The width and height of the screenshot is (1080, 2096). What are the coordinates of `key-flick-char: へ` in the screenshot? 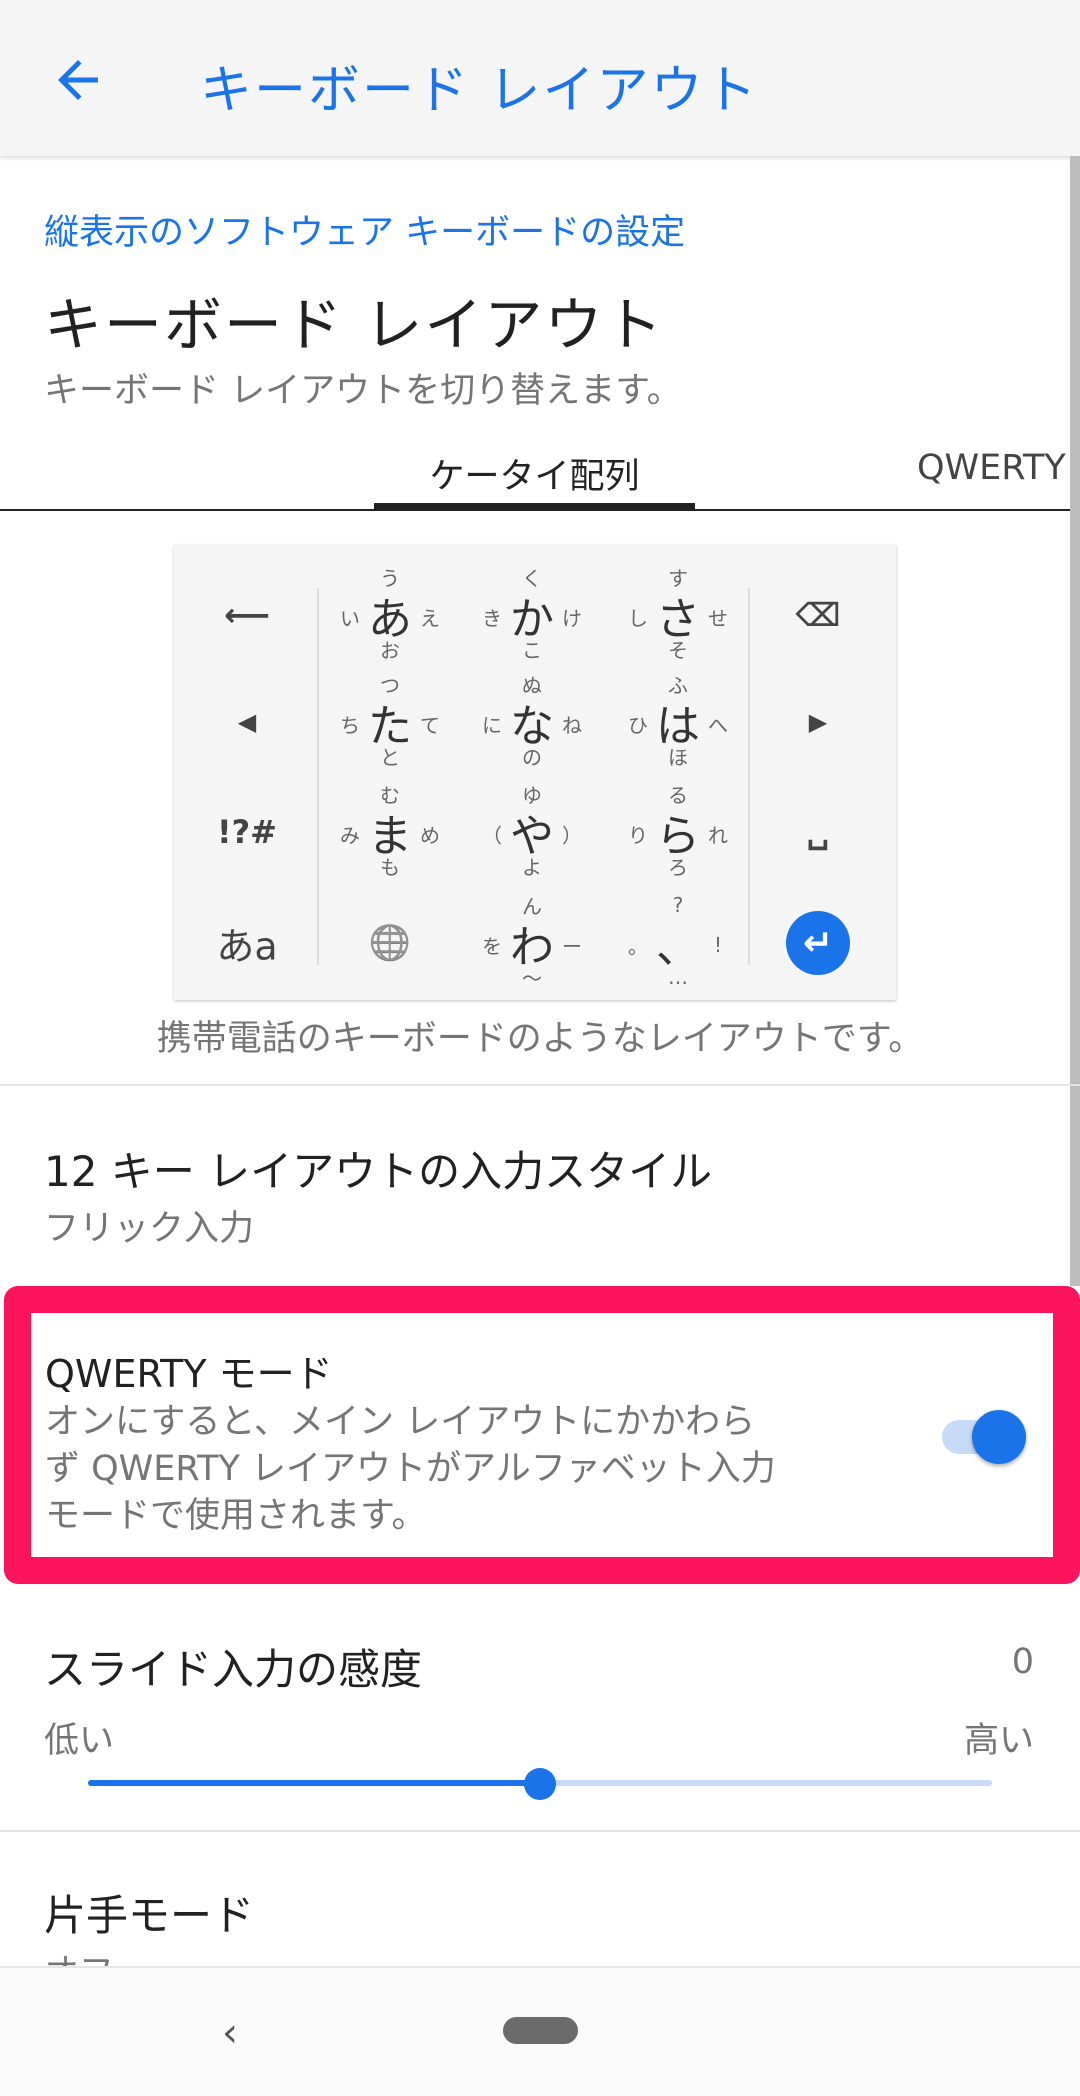 It's located at (718, 725).